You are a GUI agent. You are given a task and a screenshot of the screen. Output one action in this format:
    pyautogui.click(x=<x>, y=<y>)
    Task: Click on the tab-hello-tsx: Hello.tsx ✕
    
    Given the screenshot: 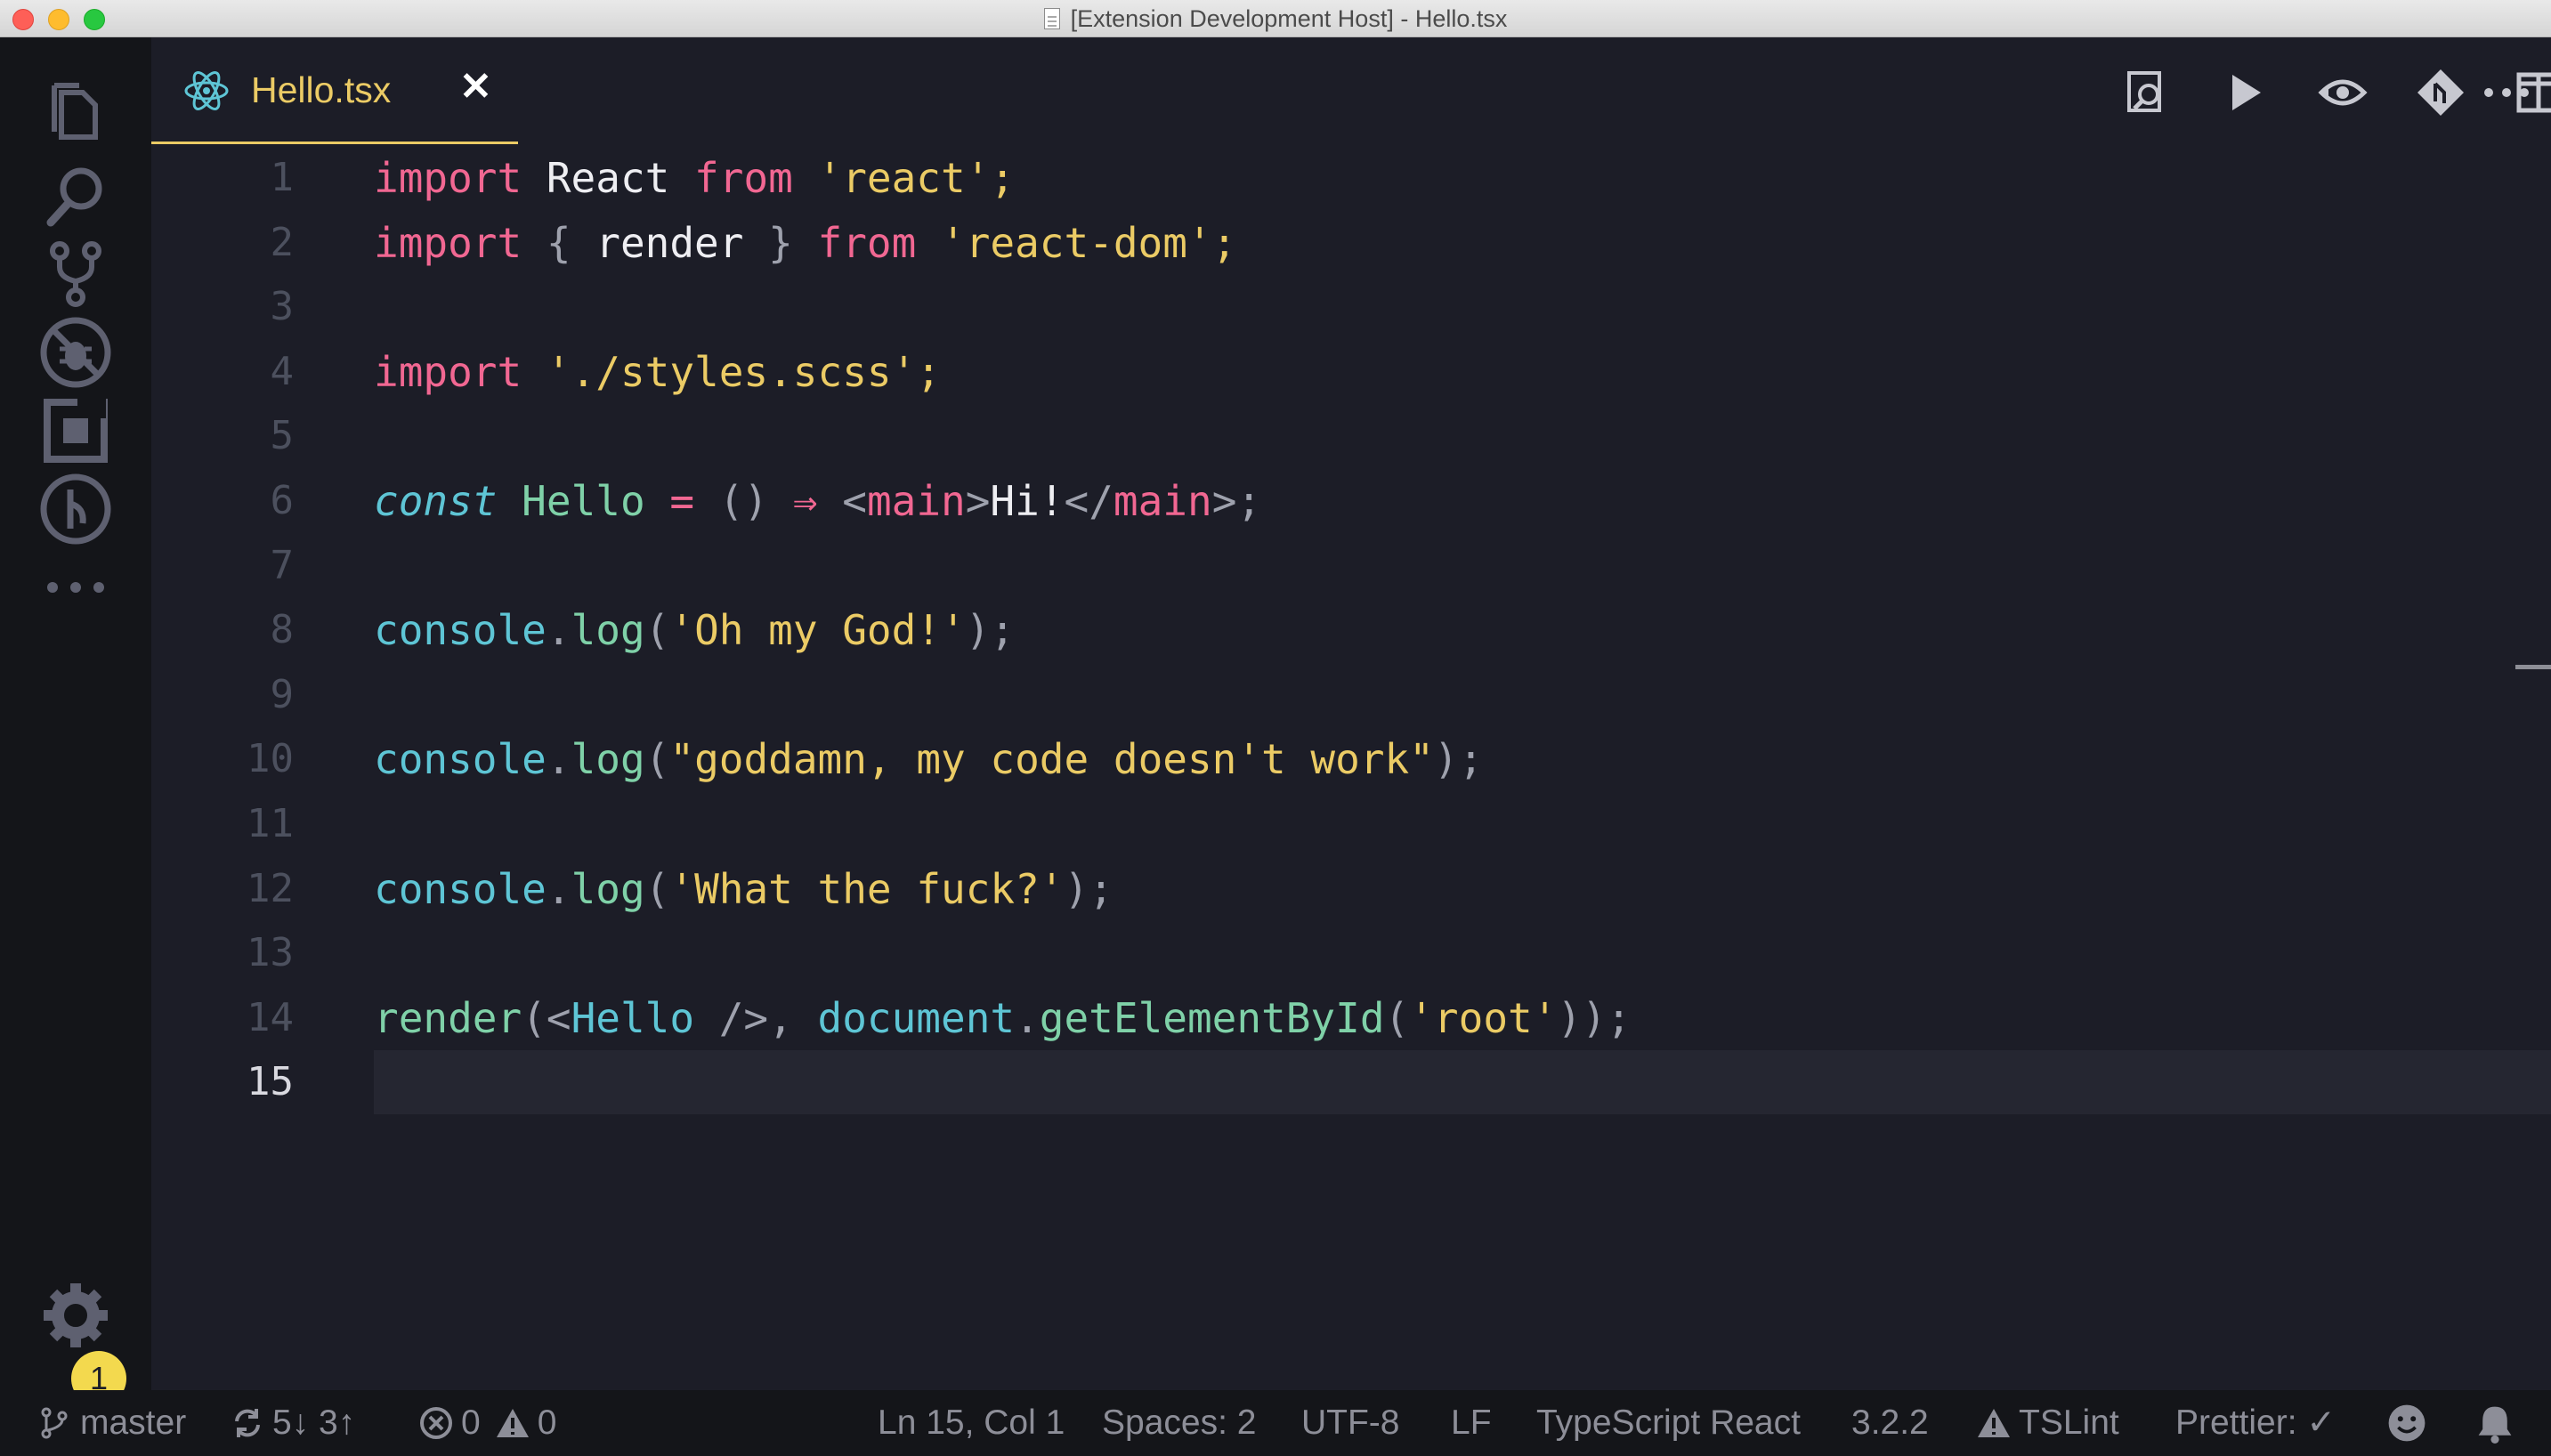 What is the action you would take?
    pyautogui.click(x=334, y=90)
    